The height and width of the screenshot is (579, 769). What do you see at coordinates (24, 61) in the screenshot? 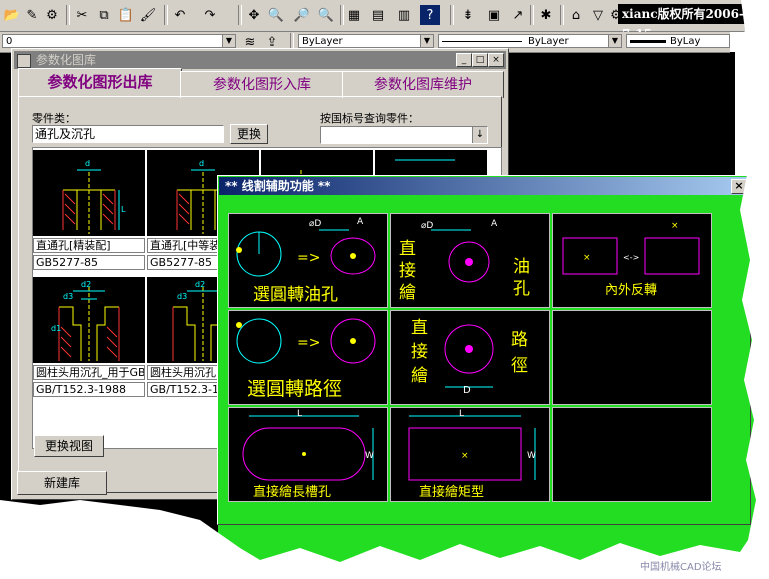
I see `app-icon` at bounding box center [24, 61].